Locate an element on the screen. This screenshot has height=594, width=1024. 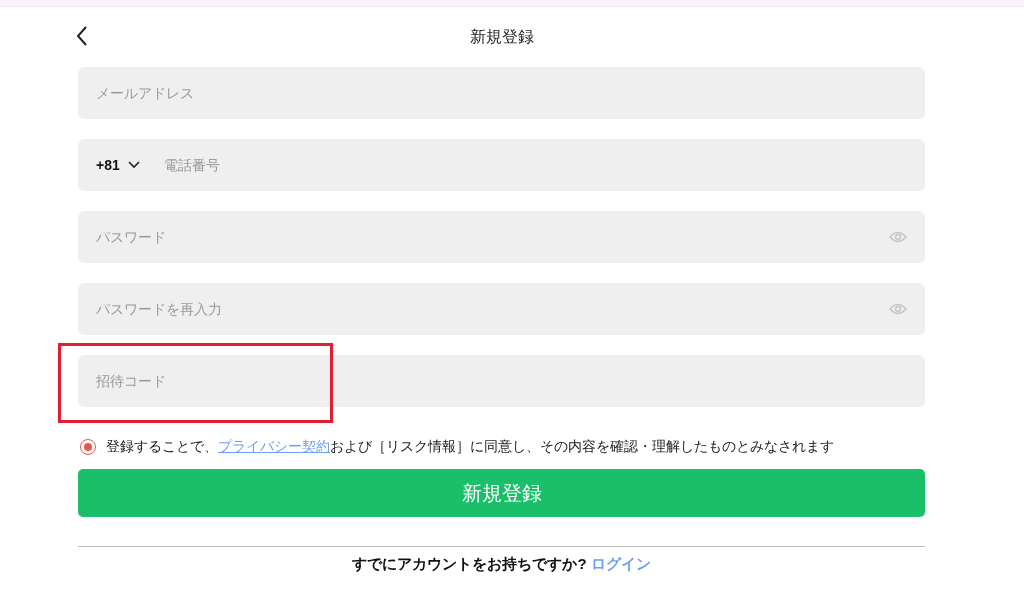
country-code: +81 is located at coordinates (108, 165).